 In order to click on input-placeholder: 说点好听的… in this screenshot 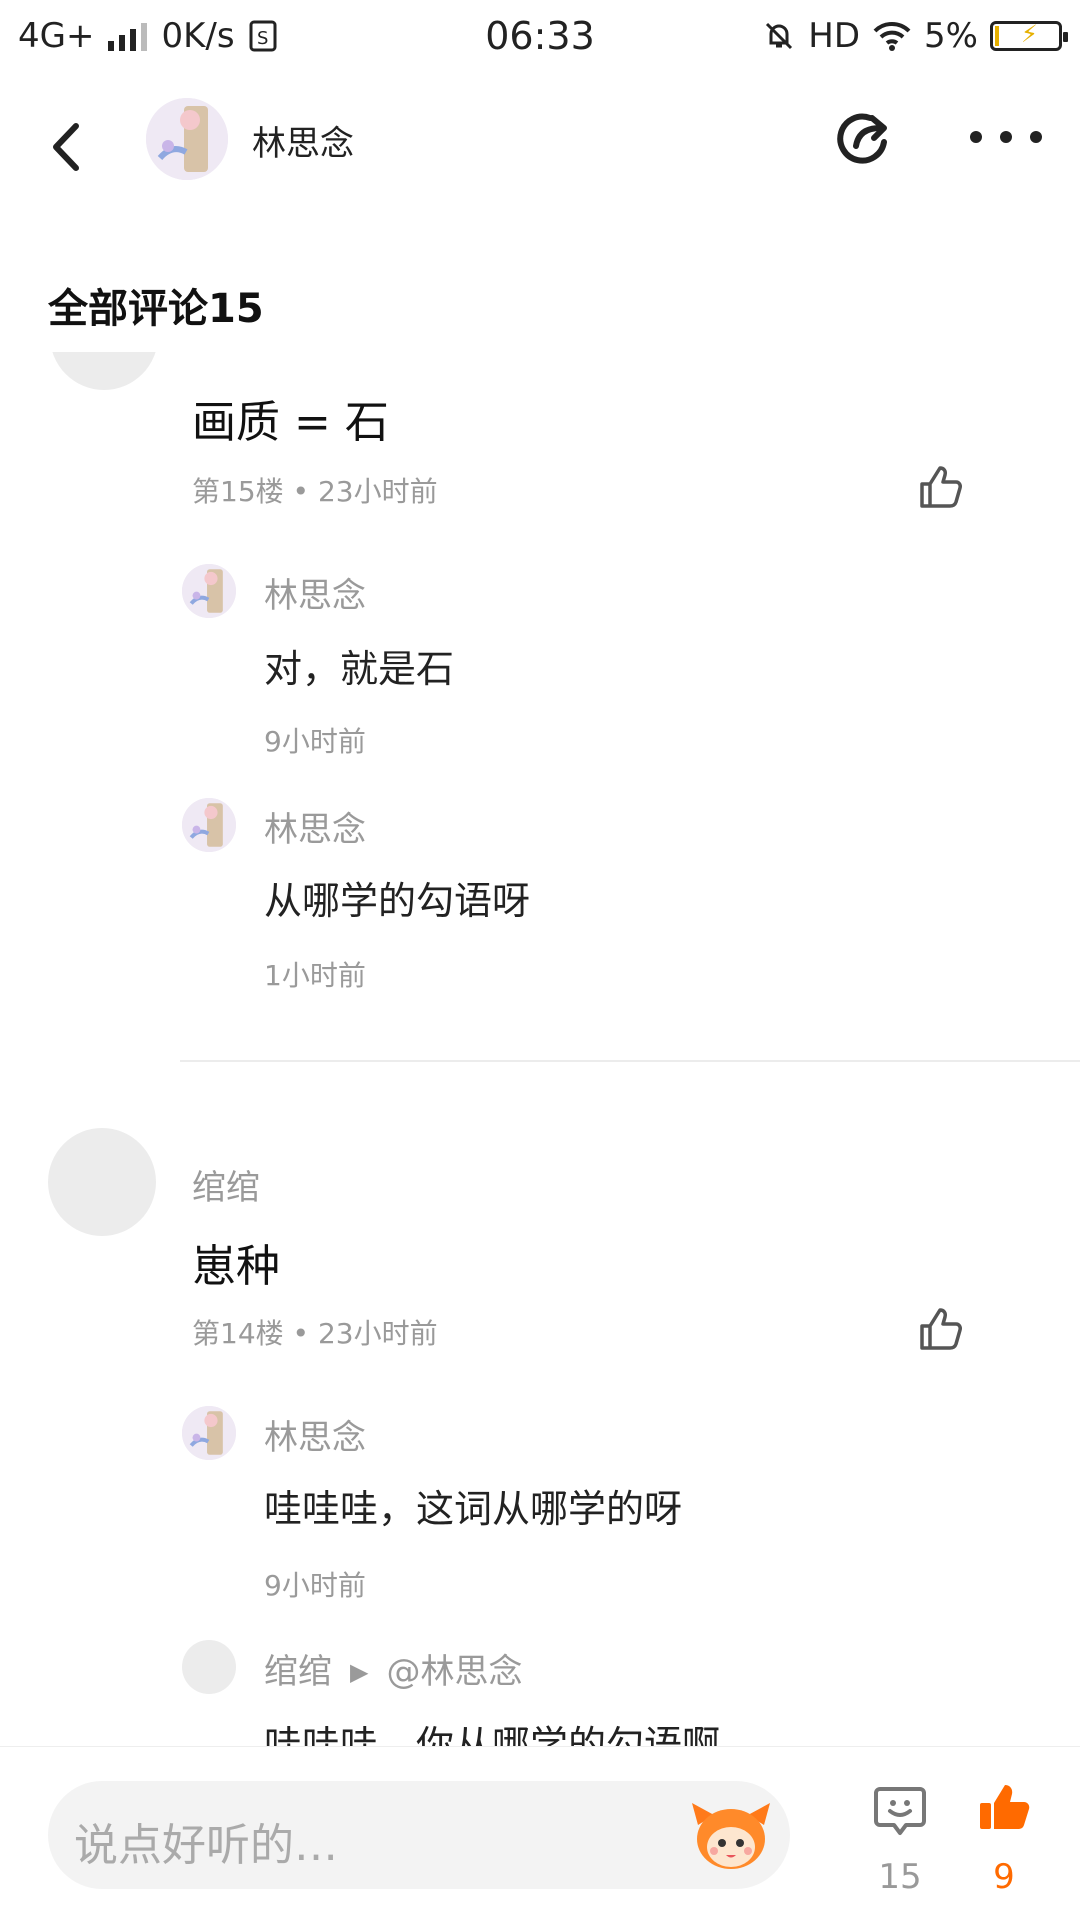, I will do `click(206, 1845)`.